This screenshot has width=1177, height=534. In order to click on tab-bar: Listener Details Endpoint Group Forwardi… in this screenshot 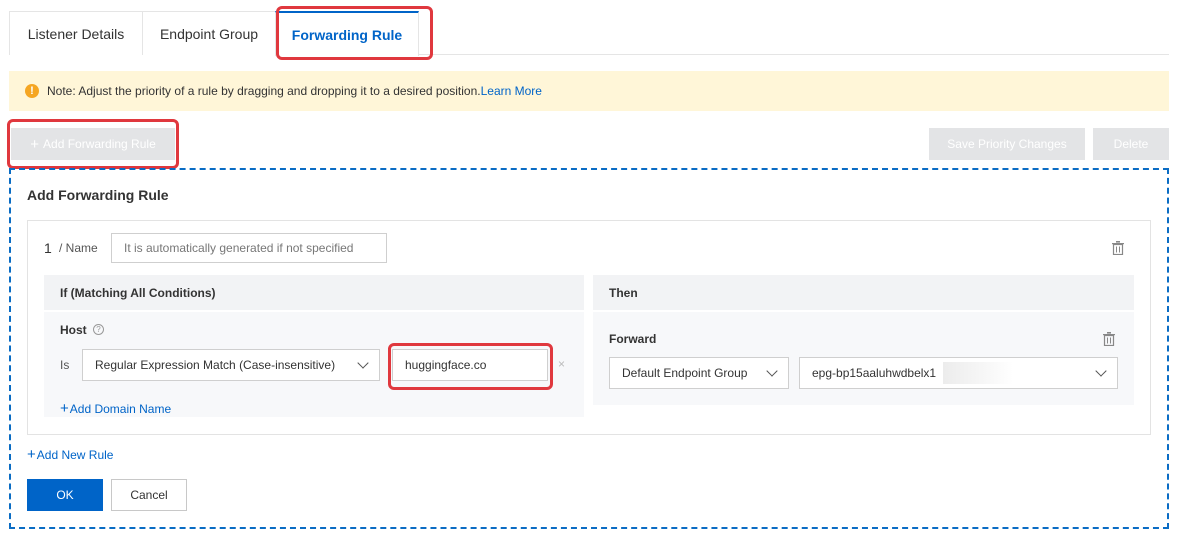, I will do `click(589, 33)`.